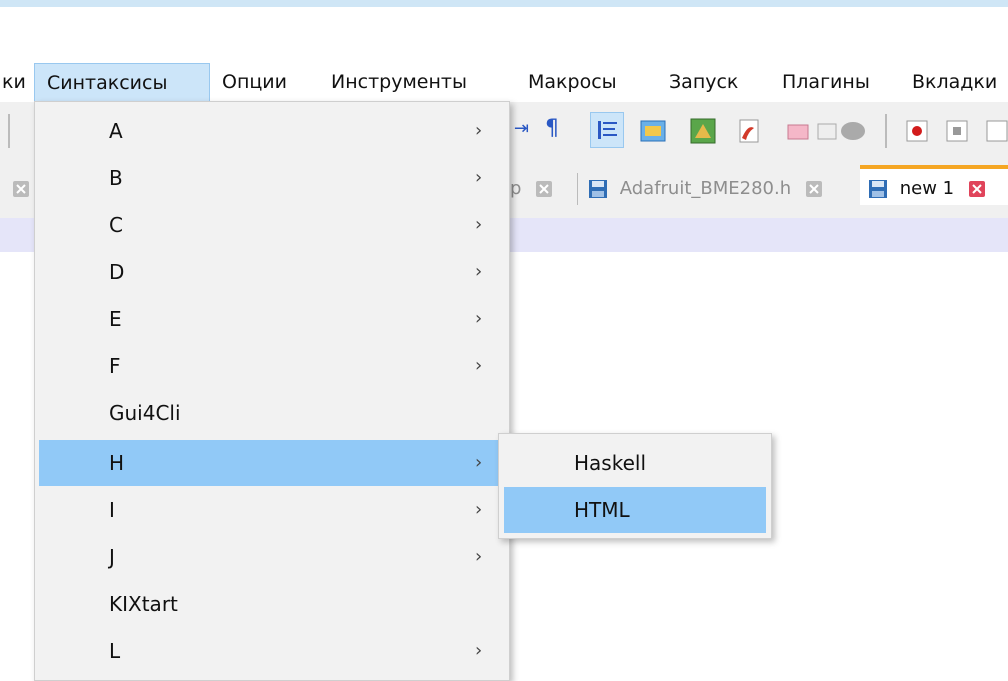 Image resolution: width=1008 pixels, height=681 pixels. I want to click on tab-new-1: new 1, so click(934, 185).